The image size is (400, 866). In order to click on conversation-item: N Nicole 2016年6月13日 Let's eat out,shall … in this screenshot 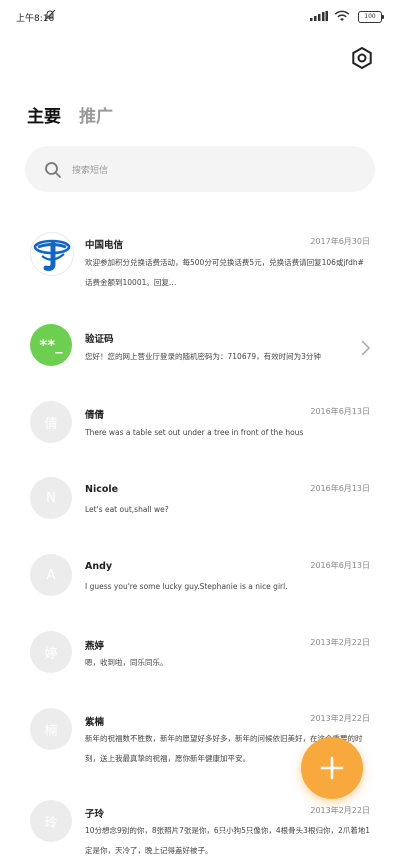, I will do `click(200, 506)`.